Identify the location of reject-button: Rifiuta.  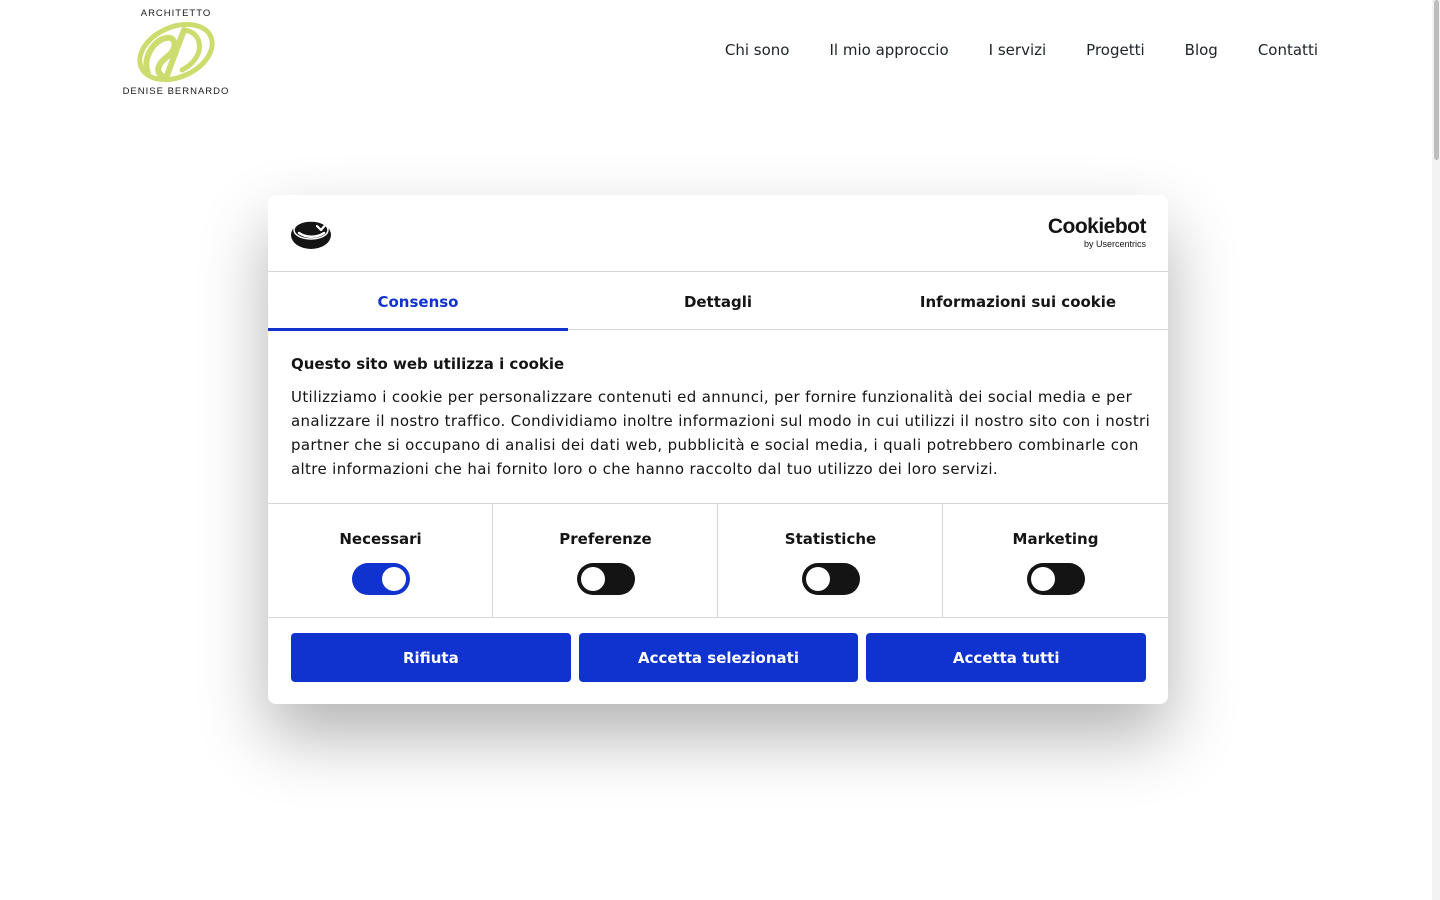
(431, 657).